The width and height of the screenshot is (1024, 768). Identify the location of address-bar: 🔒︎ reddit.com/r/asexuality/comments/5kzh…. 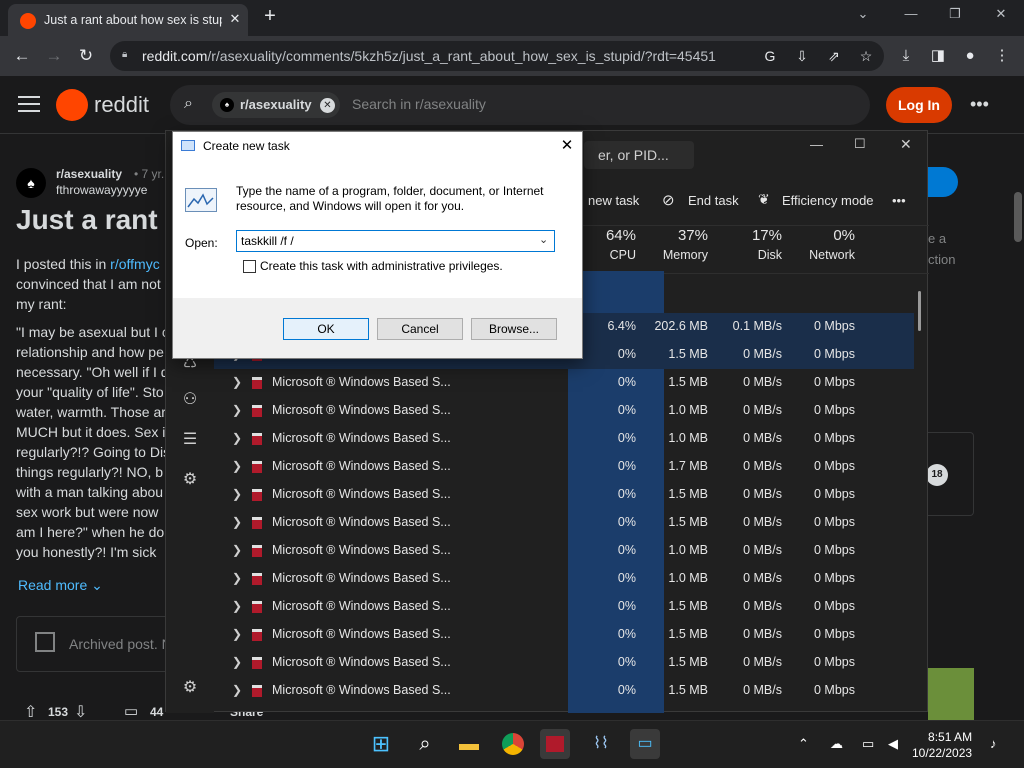
(497, 56).